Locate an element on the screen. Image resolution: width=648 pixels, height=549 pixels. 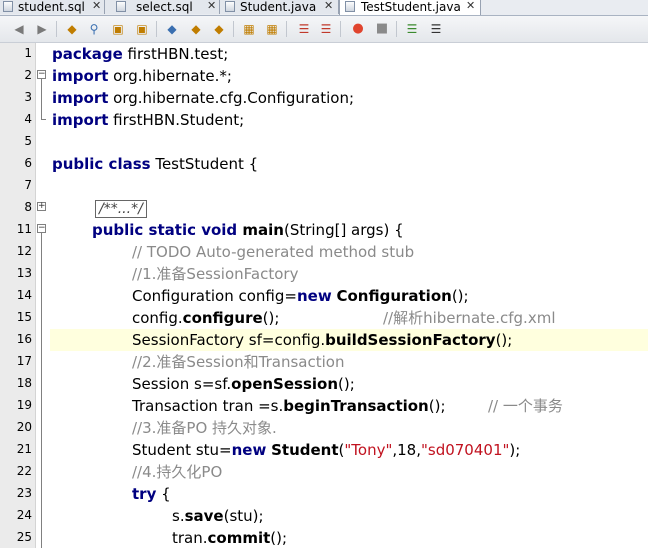
toggle-bookmark-icon: ▦ is located at coordinates (249, 29).